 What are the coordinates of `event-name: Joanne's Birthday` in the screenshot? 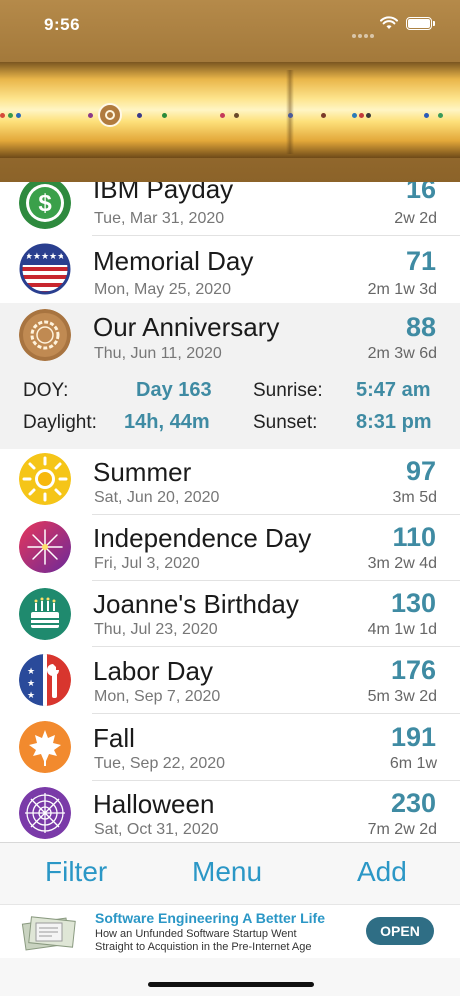 It's located at (196, 604).